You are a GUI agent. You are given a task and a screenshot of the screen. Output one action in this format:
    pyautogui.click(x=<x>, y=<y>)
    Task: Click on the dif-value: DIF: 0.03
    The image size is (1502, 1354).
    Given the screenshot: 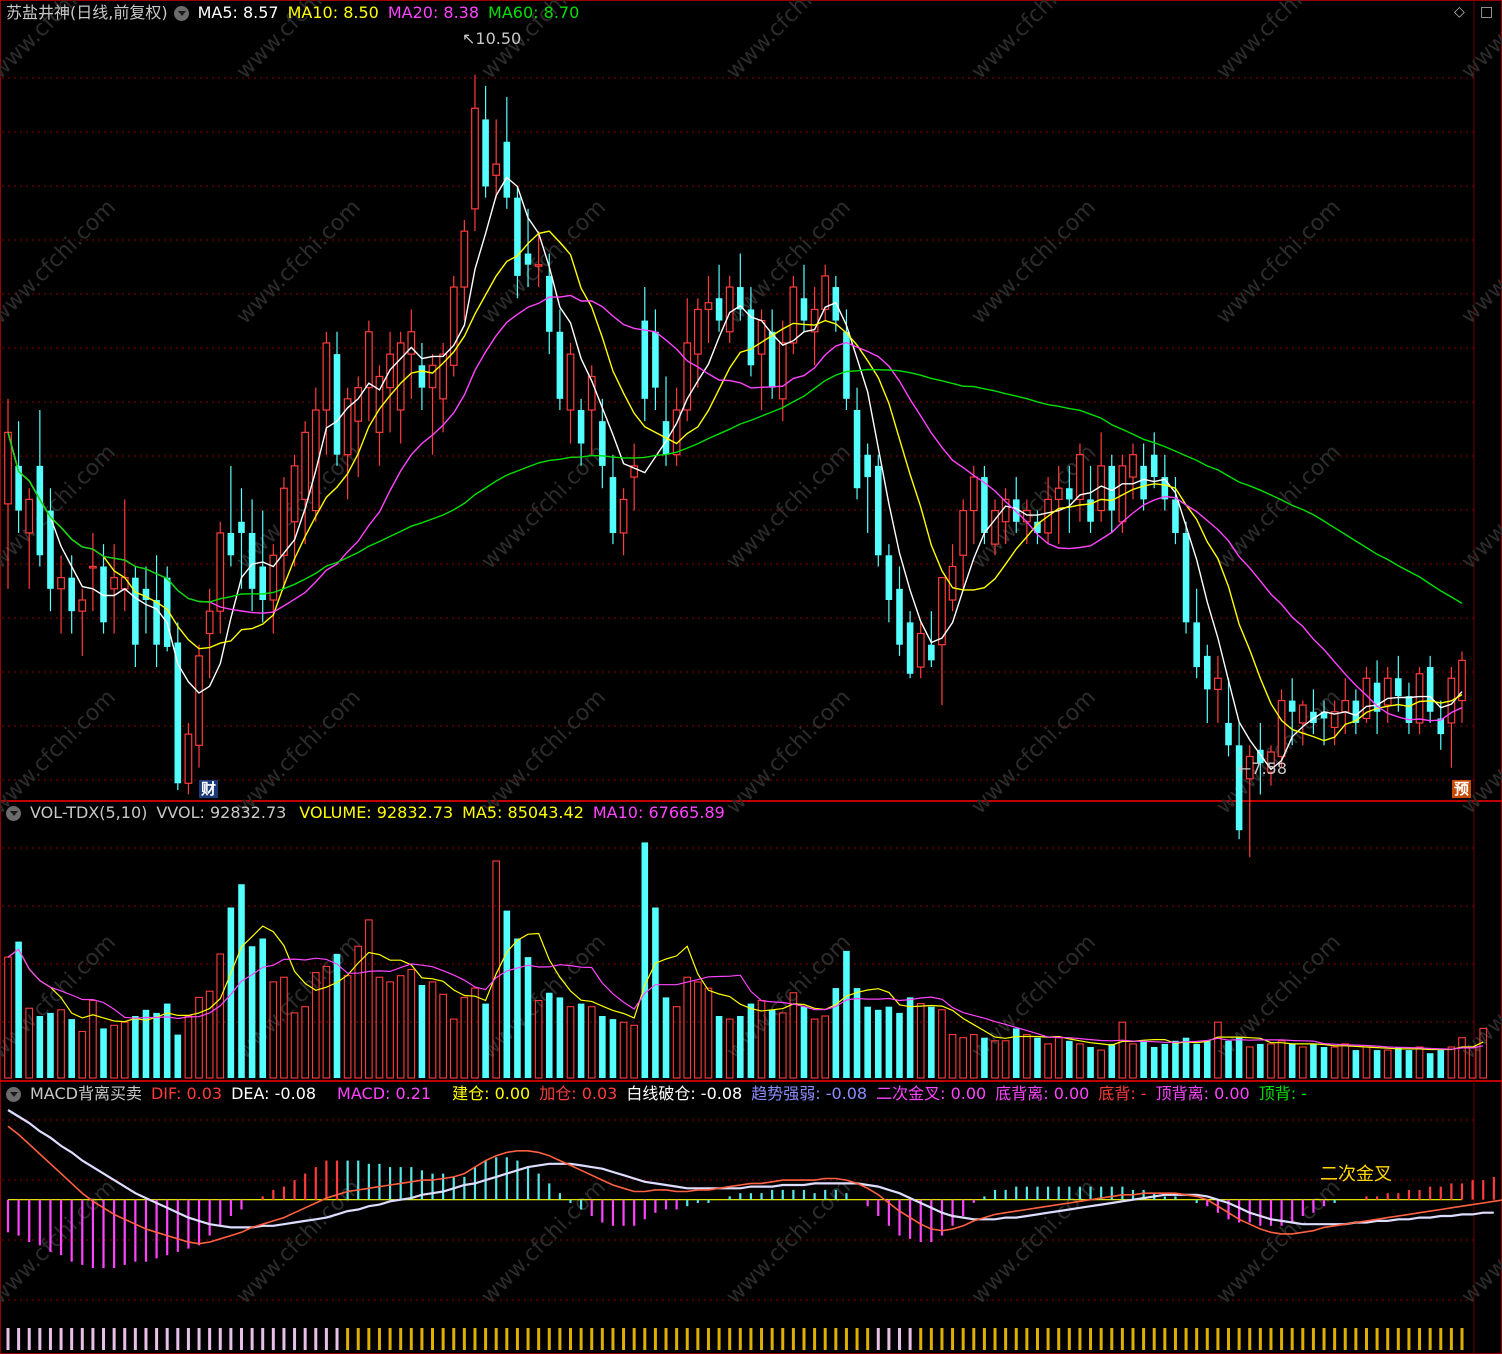 What is the action you would take?
    pyautogui.click(x=186, y=1093)
    